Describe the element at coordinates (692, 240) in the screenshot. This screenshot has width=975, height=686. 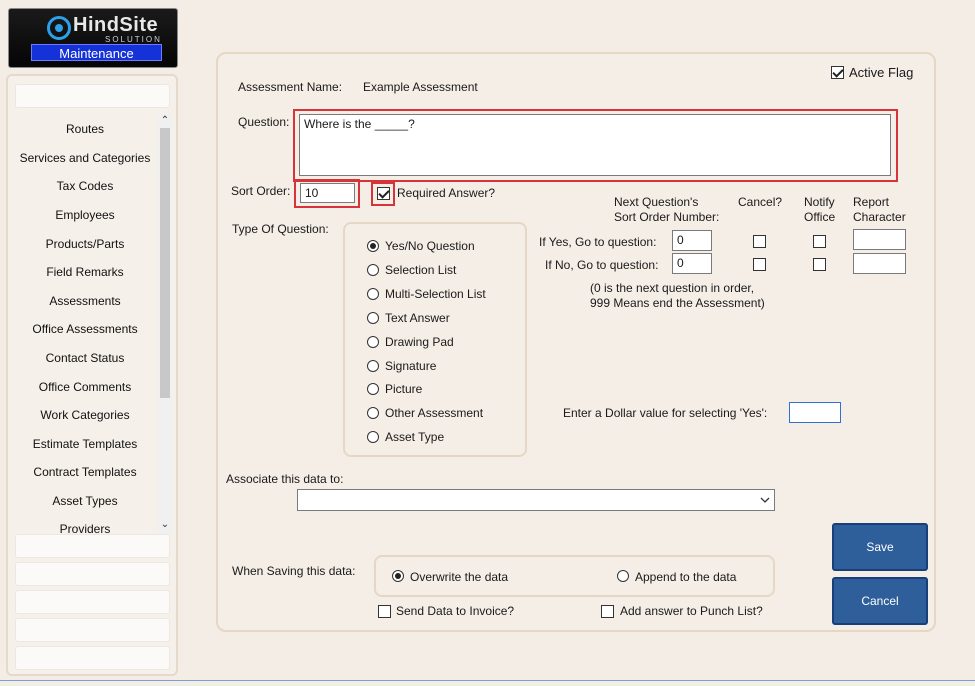
I see `if-yes-question-input: 0` at that location.